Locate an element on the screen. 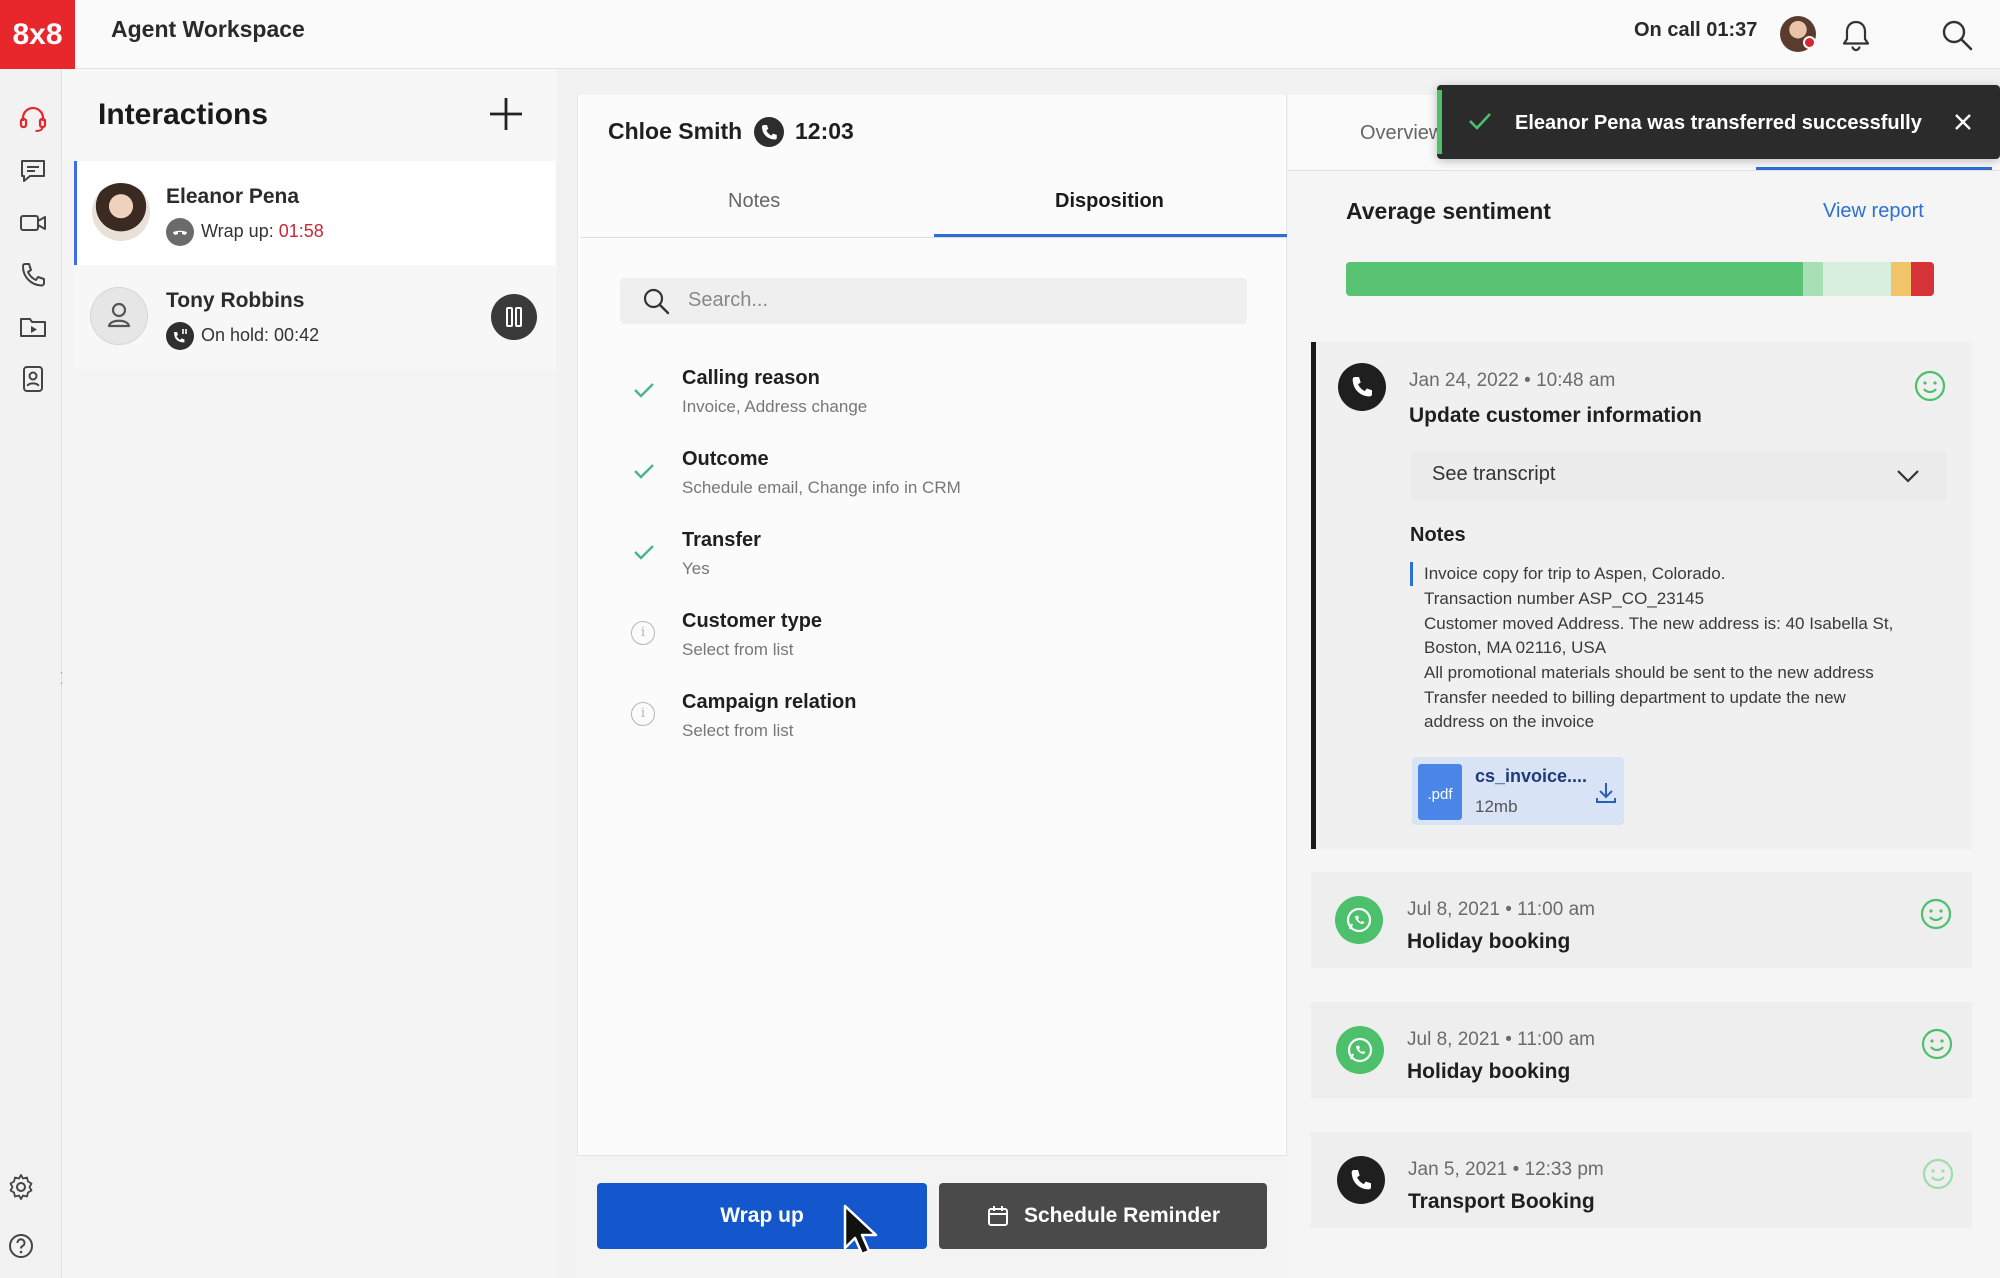 The width and height of the screenshot is (2000, 1278). calendar-icon is located at coordinates (997, 1216).